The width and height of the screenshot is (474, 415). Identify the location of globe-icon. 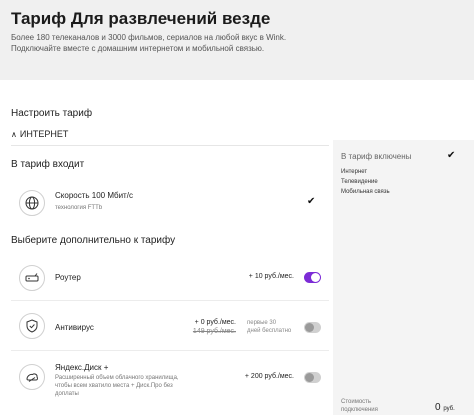
(32, 203).